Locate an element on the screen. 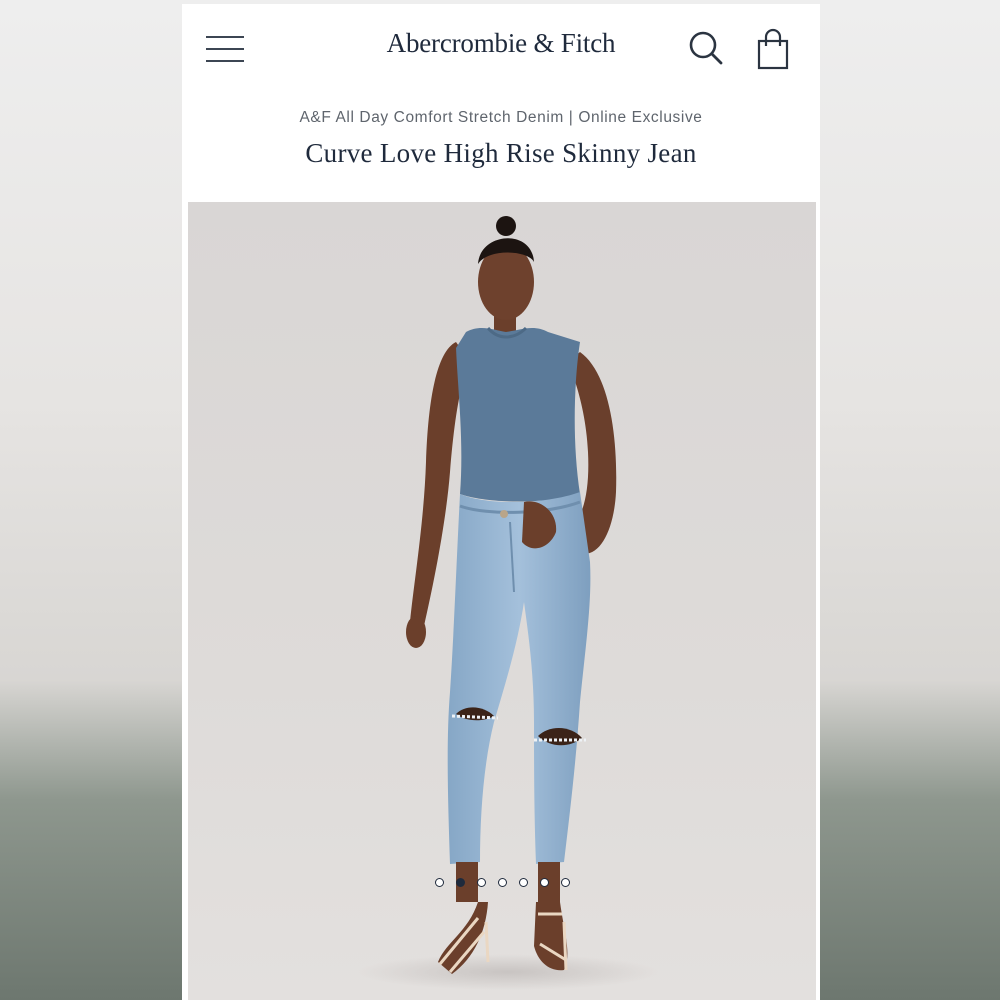 The height and width of the screenshot is (1000, 1000). product-title: Curve Love High Rise Skinny Jean is located at coordinates (501, 153).